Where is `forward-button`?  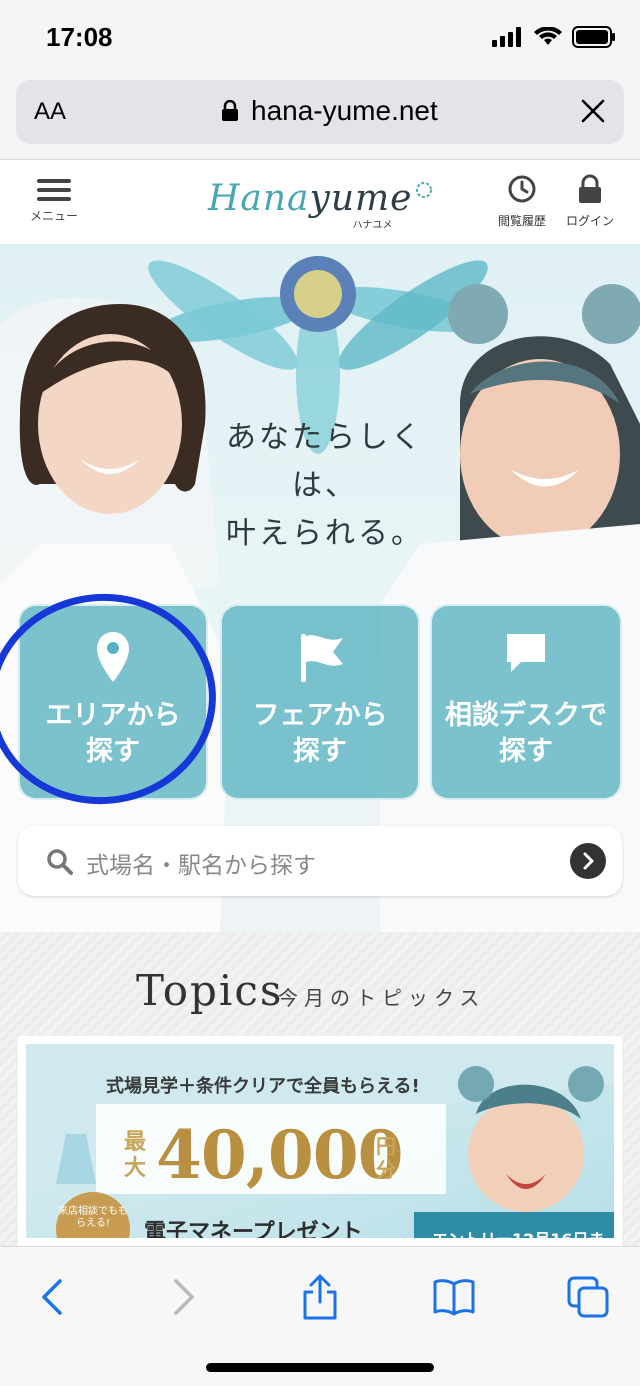
forward-button is located at coordinates (184, 1297).